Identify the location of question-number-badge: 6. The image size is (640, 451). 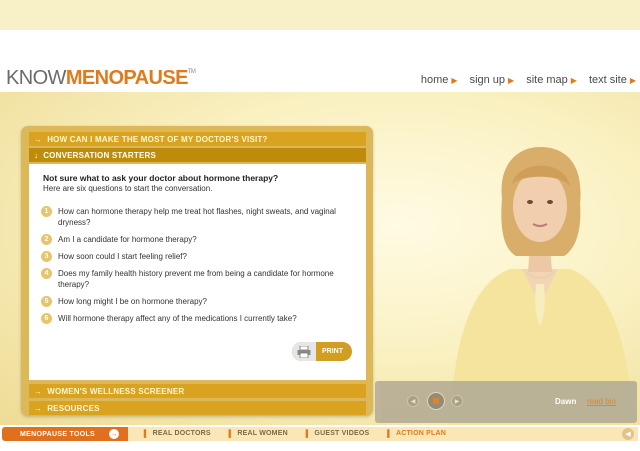
(46, 318).